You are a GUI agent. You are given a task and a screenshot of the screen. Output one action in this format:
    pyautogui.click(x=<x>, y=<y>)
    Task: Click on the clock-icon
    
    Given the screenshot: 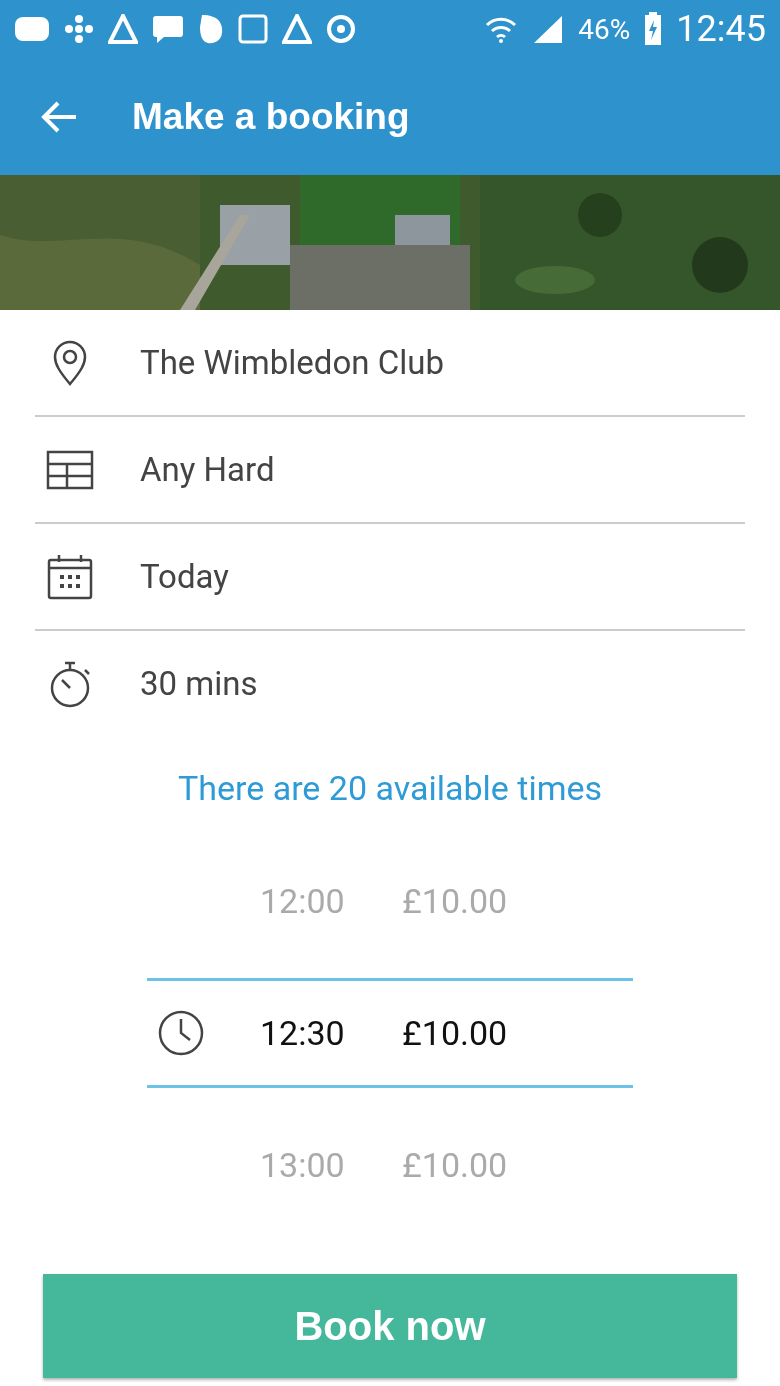 What is the action you would take?
    pyautogui.click(x=181, y=1033)
    